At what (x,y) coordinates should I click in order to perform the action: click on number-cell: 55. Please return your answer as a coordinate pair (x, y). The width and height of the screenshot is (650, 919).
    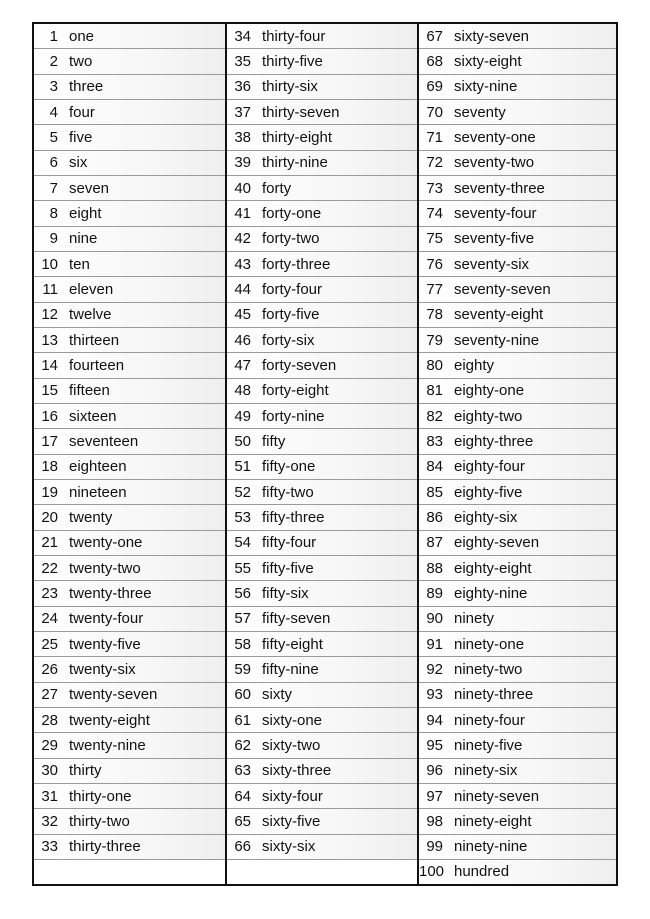
    Looking at the image, I should click on (242, 568).